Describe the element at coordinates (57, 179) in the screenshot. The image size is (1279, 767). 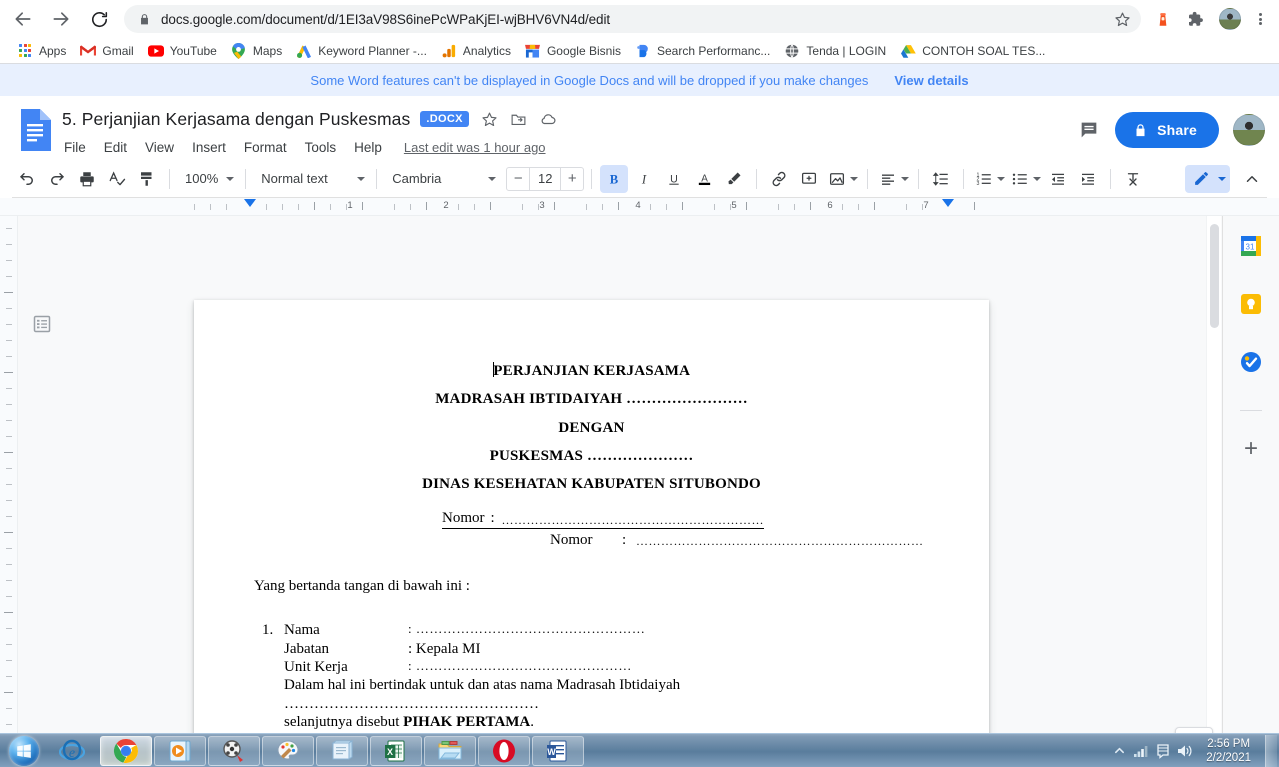
I see `redo-button` at that location.